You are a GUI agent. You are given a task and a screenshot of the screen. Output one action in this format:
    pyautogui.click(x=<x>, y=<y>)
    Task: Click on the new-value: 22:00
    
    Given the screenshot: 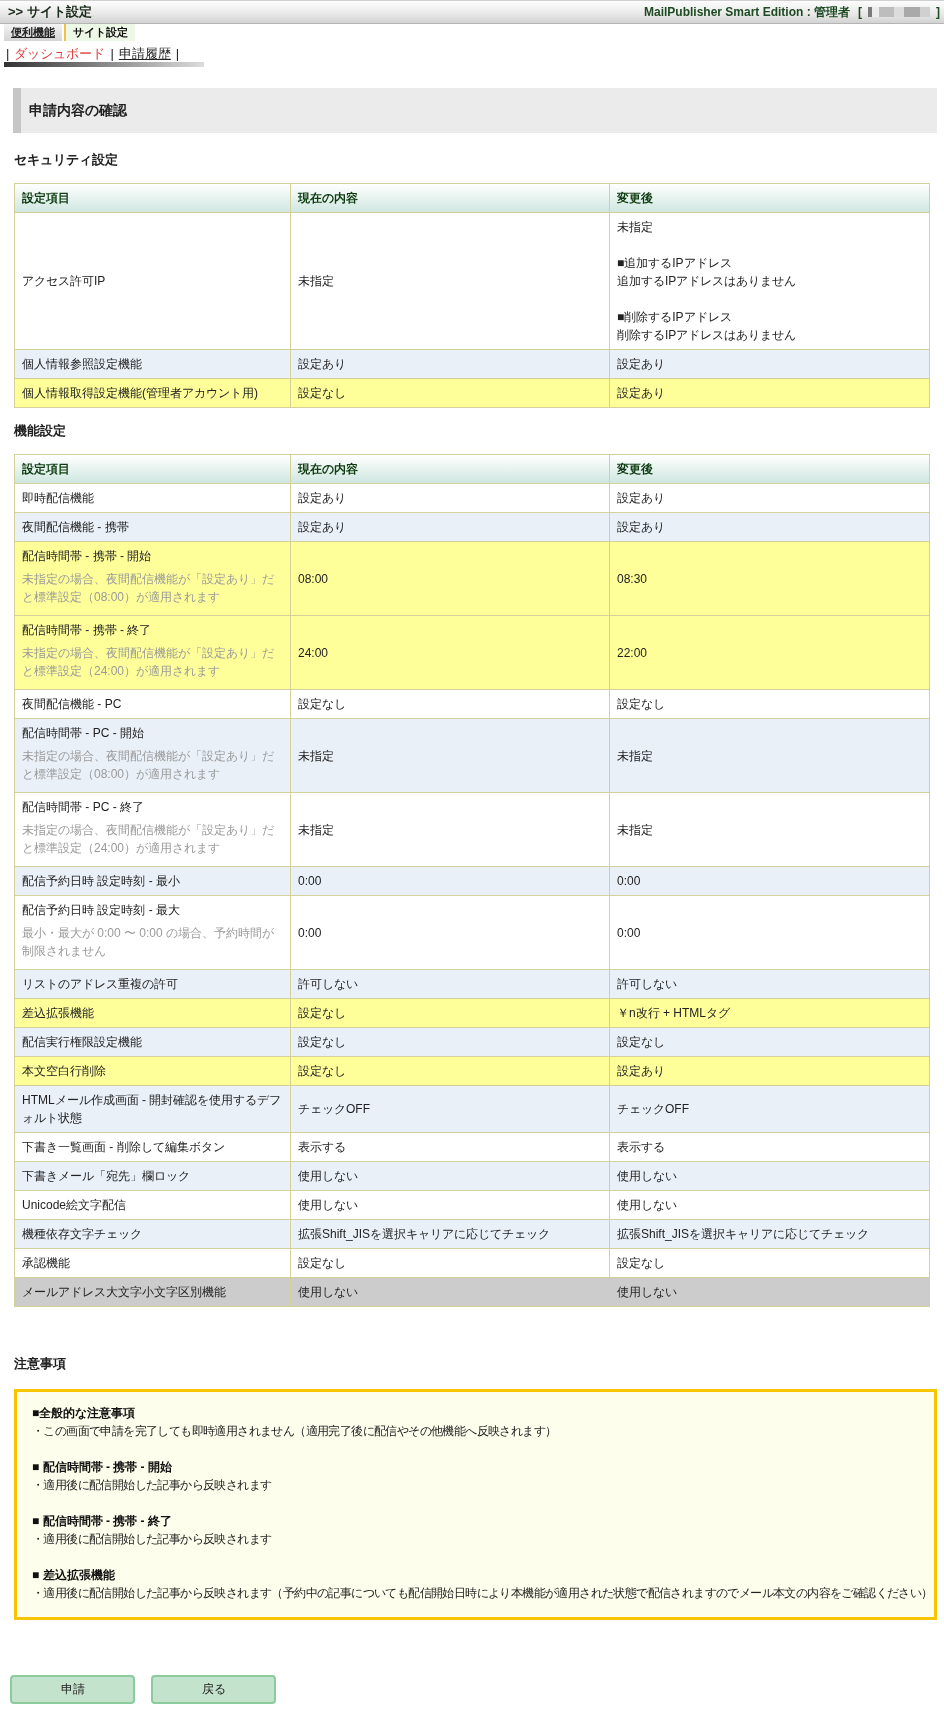 What is the action you would take?
    pyautogui.click(x=632, y=652)
    